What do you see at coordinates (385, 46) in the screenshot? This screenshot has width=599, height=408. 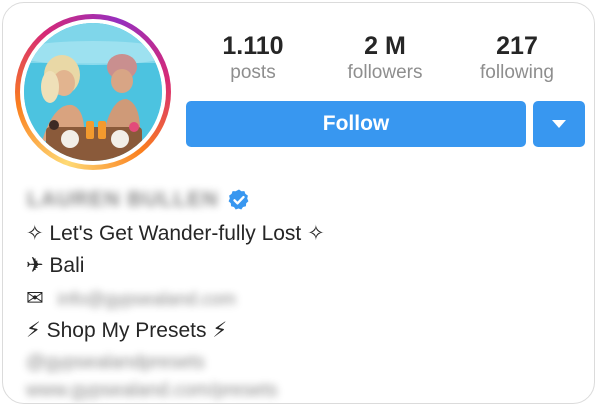 I see `followers-count: 2 M` at bounding box center [385, 46].